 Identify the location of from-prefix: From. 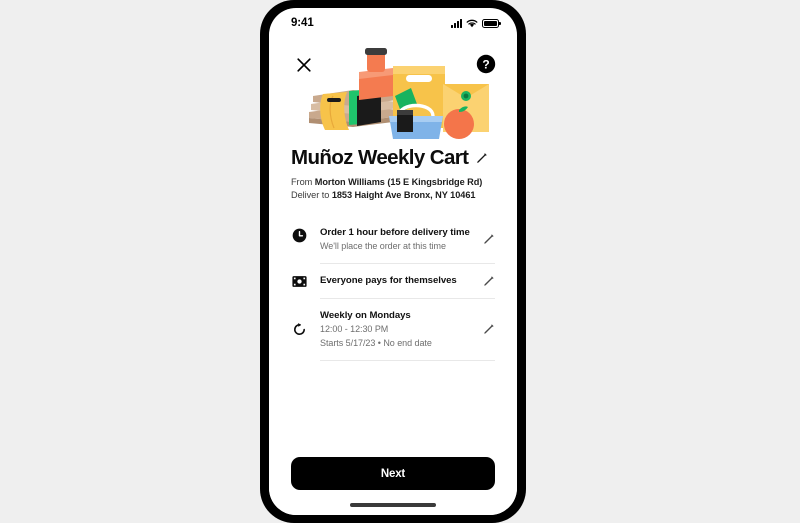
(303, 181).